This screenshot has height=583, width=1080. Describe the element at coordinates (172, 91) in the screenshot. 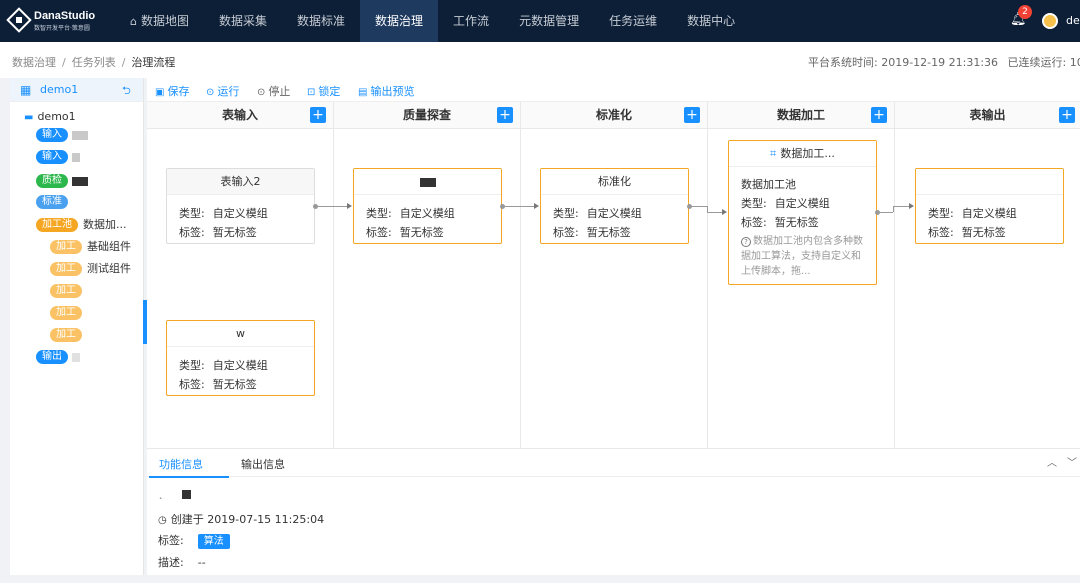

I see `save-button: ▣ 保存` at that location.